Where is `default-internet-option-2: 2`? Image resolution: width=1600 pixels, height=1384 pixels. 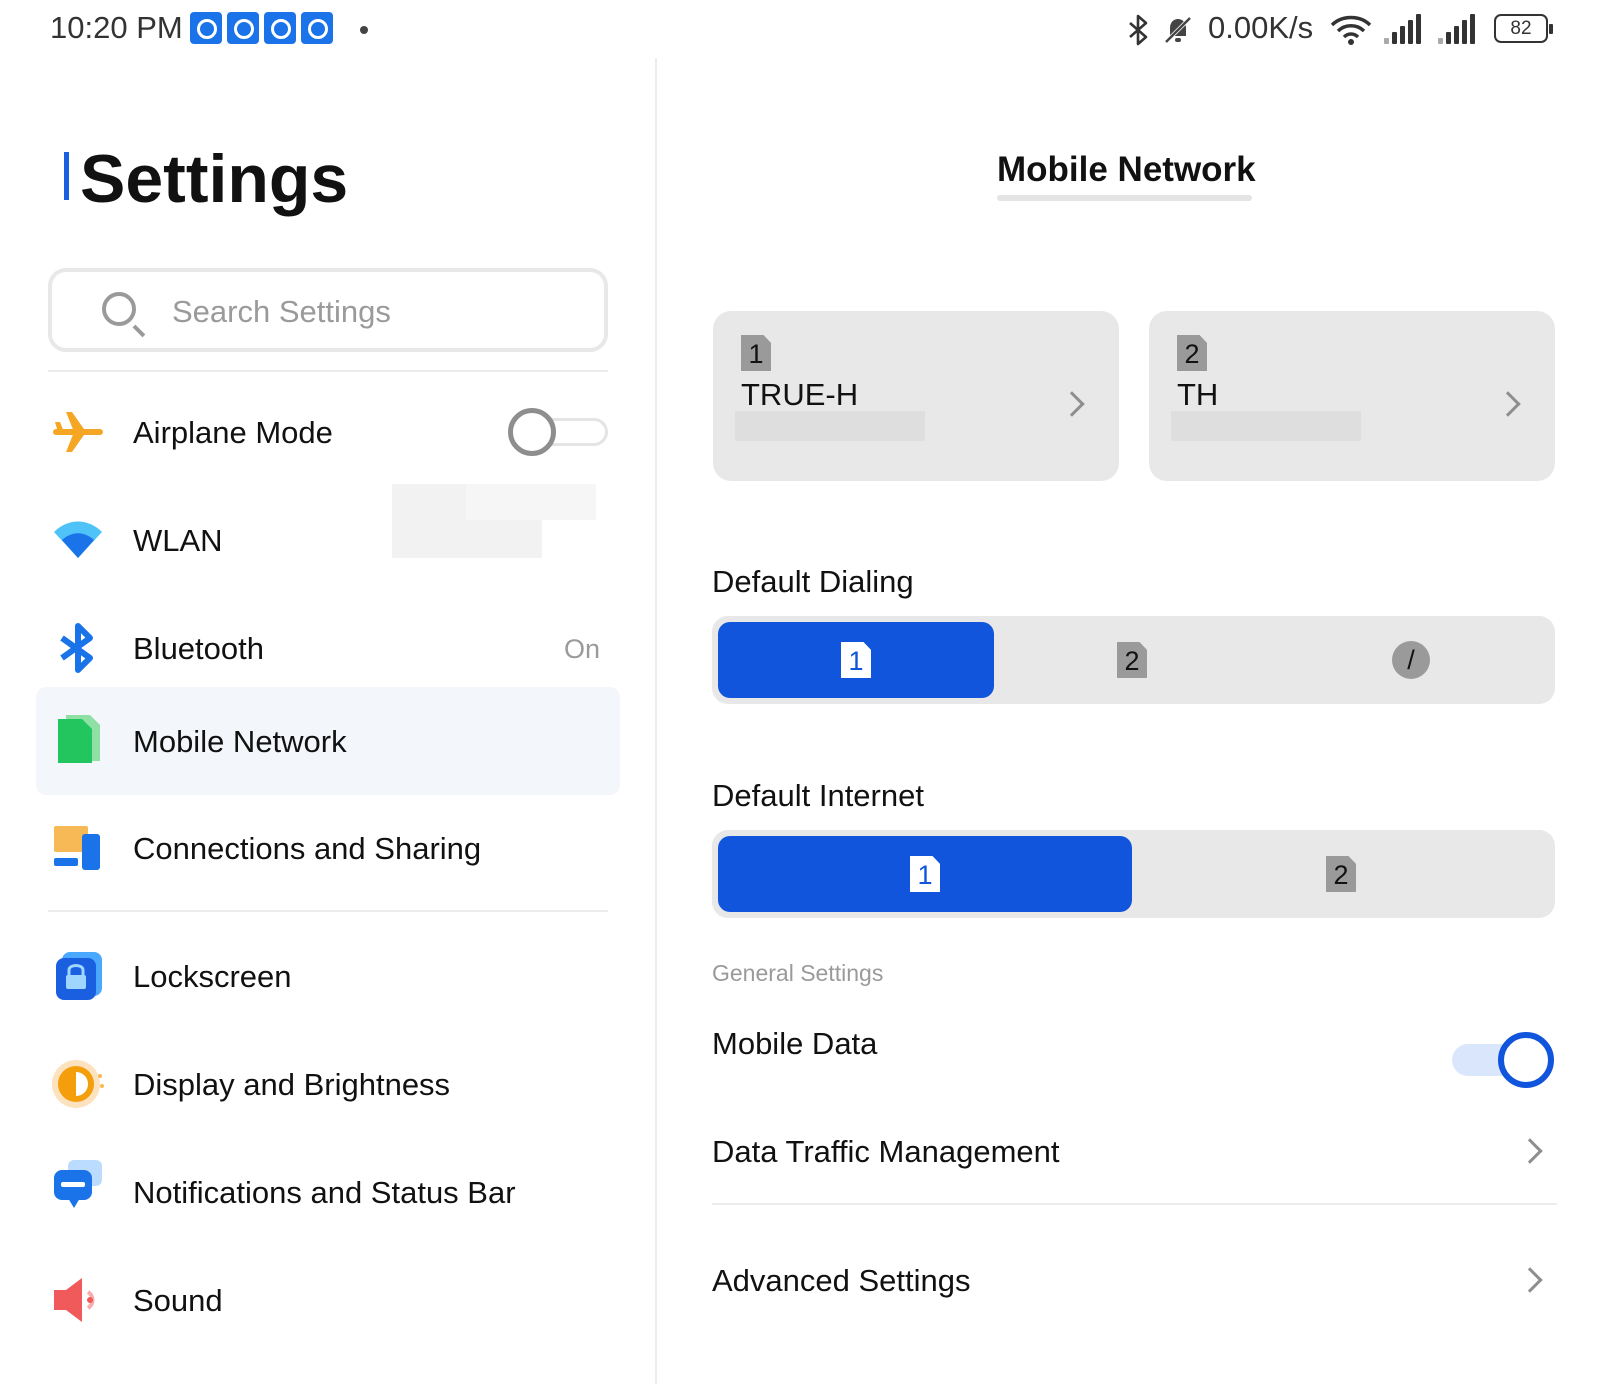
default-internet-option-2: 2 is located at coordinates (1341, 874).